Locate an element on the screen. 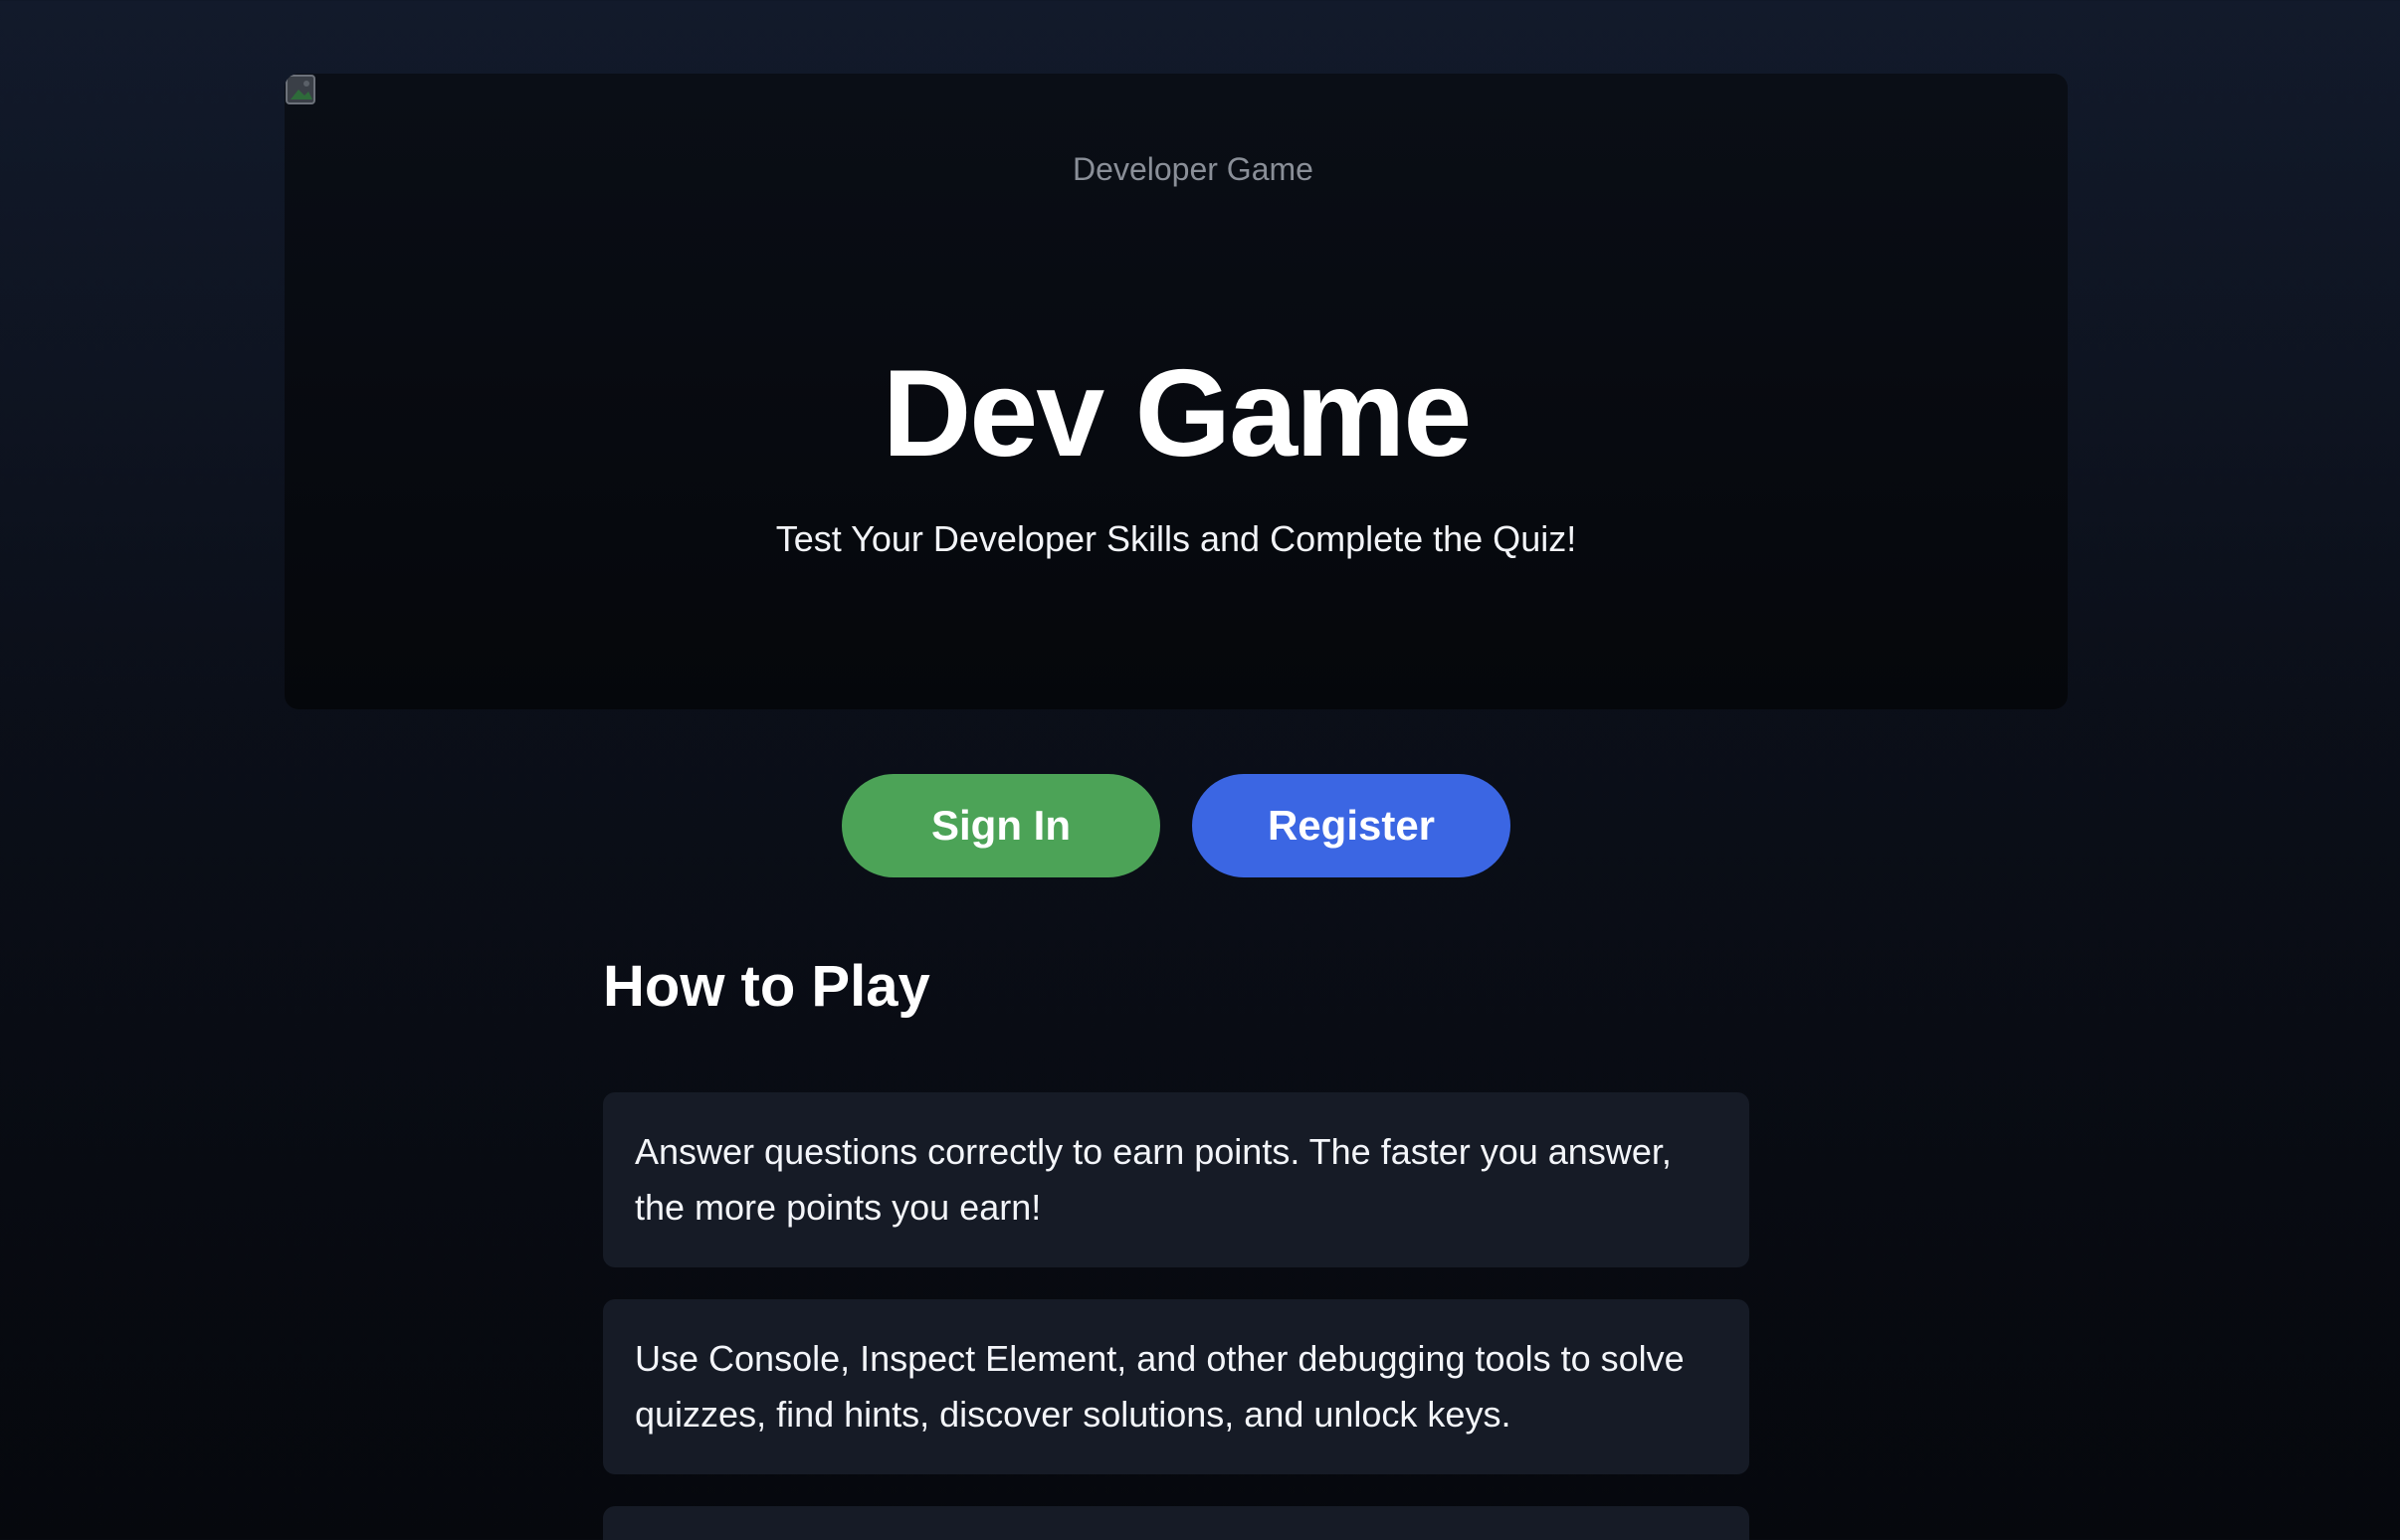 Image resolution: width=2400 pixels, height=1540 pixels. page-title: Dev Game is located at coordinates (1177, 413).